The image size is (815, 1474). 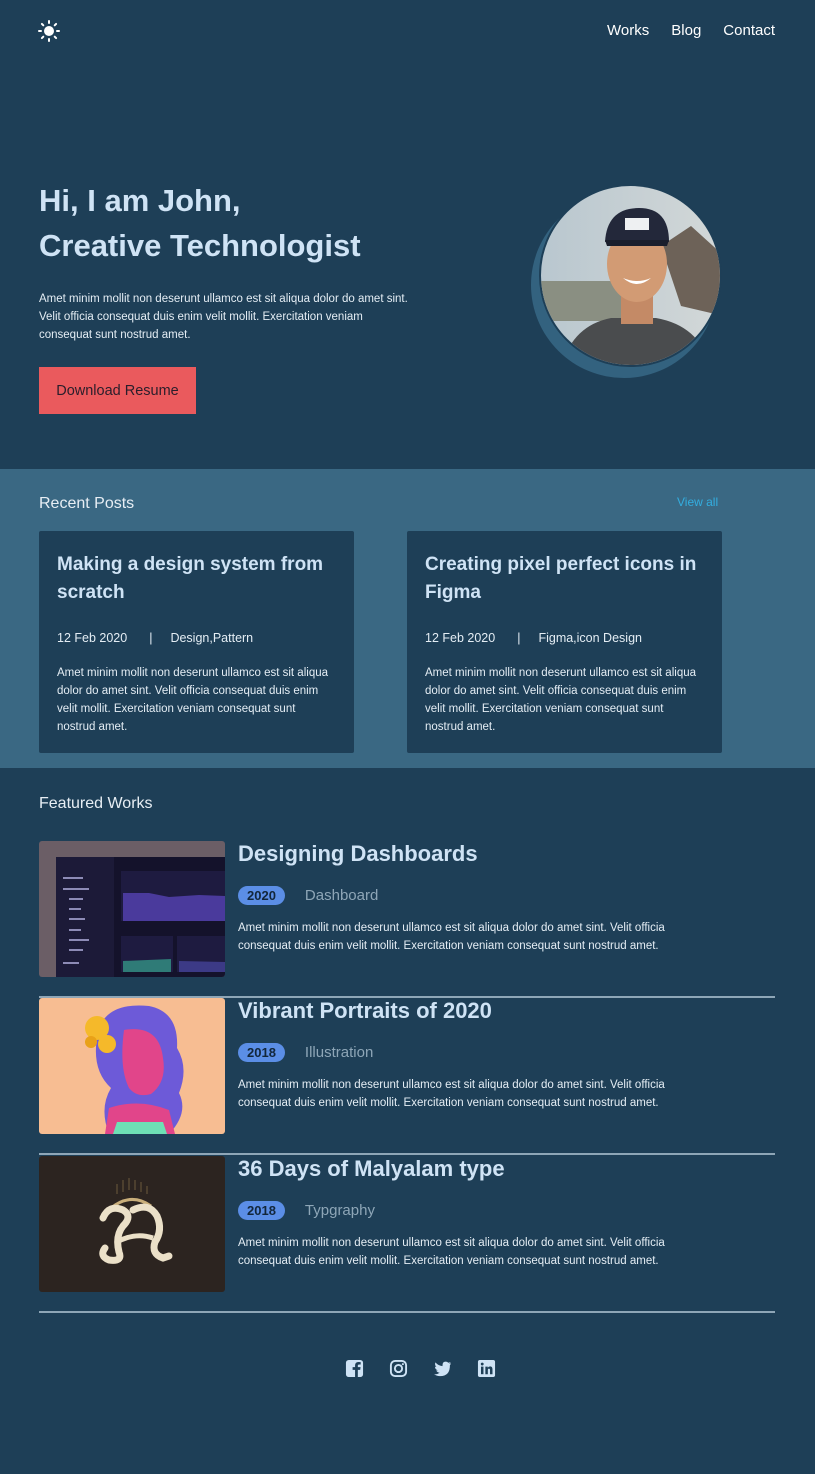 I want to click on work-meta: 2020 Dashboard, so click(x=308, y=895).